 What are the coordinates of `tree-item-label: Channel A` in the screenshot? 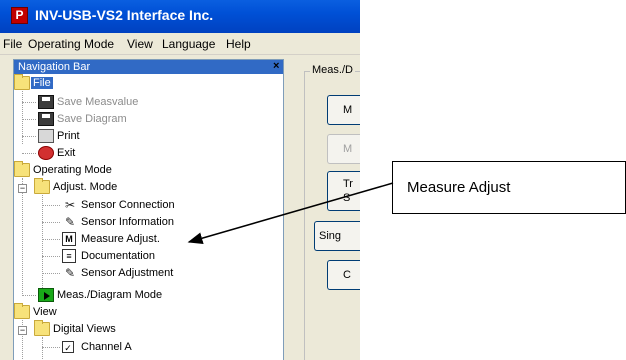 It's located at (106, 347).